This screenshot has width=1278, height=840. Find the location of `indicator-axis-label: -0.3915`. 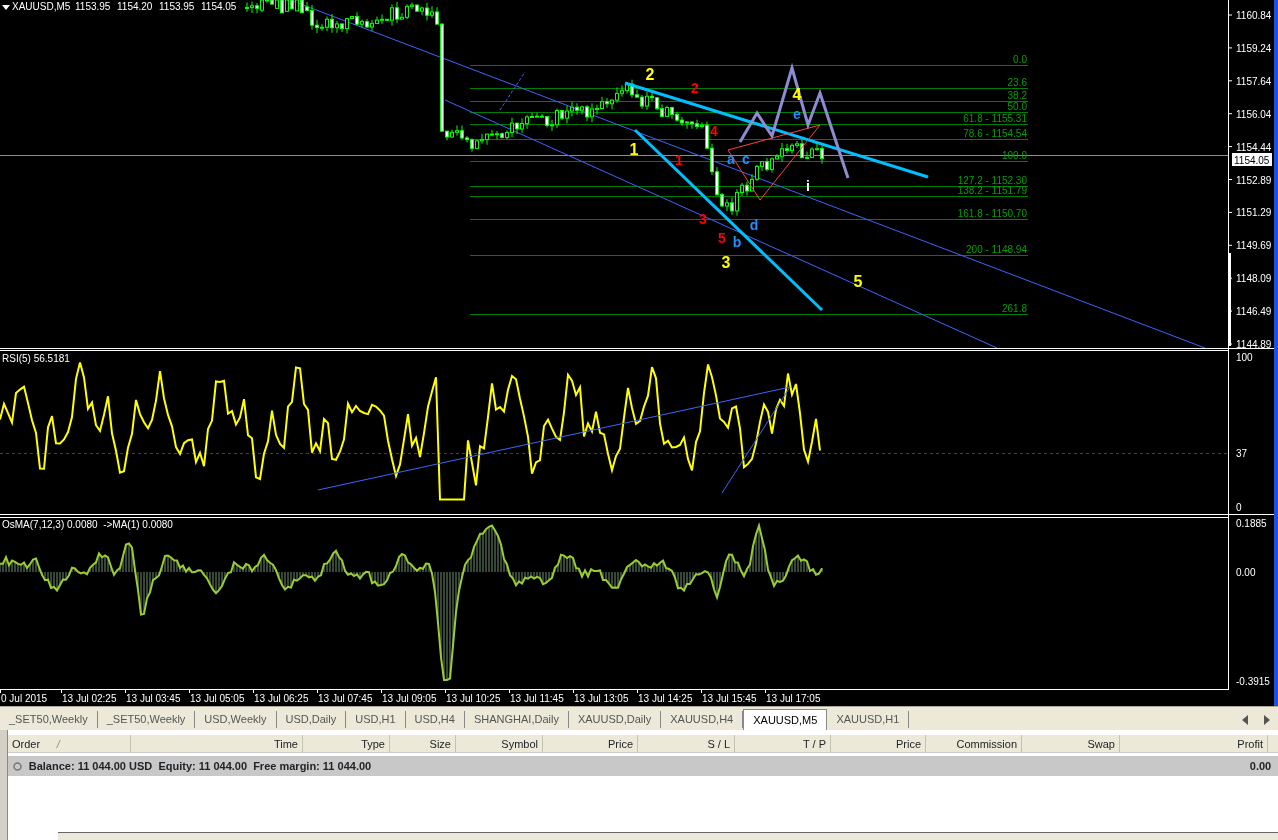

indicator-axis-label: -0.3915 is located at coordinates (1253, 681).